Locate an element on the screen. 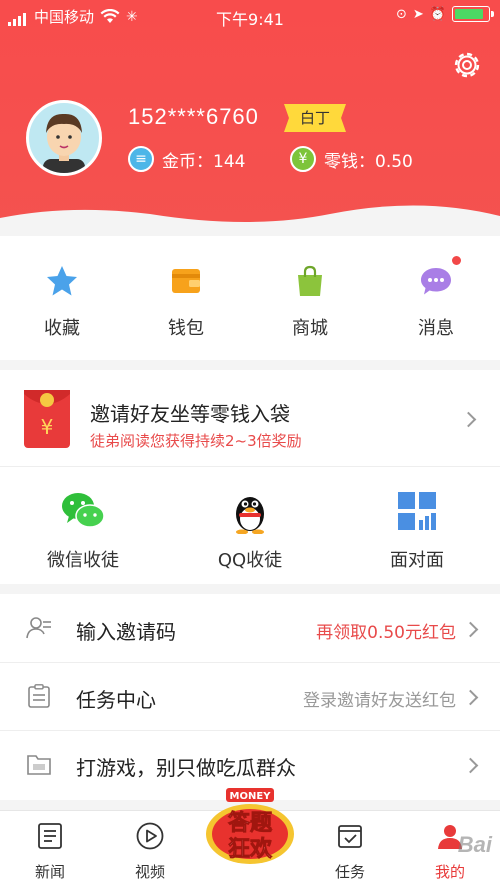  menu-row-invite-code: 输入邀请码 再领取0.50元红包 is located at coordinates (250, 628).